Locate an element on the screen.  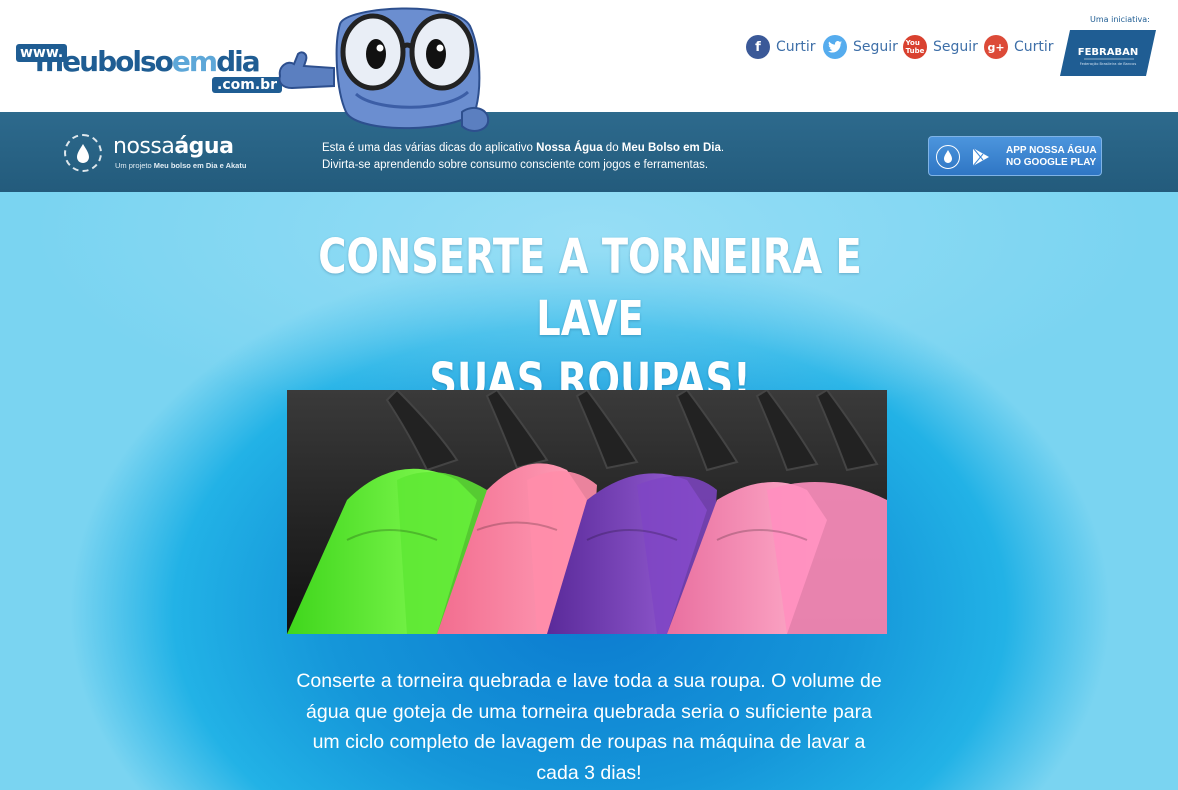
google-play-button: APP NOSSA ÁGUA NO GOOGLE PLAY is located at coordinates (1015, 156).